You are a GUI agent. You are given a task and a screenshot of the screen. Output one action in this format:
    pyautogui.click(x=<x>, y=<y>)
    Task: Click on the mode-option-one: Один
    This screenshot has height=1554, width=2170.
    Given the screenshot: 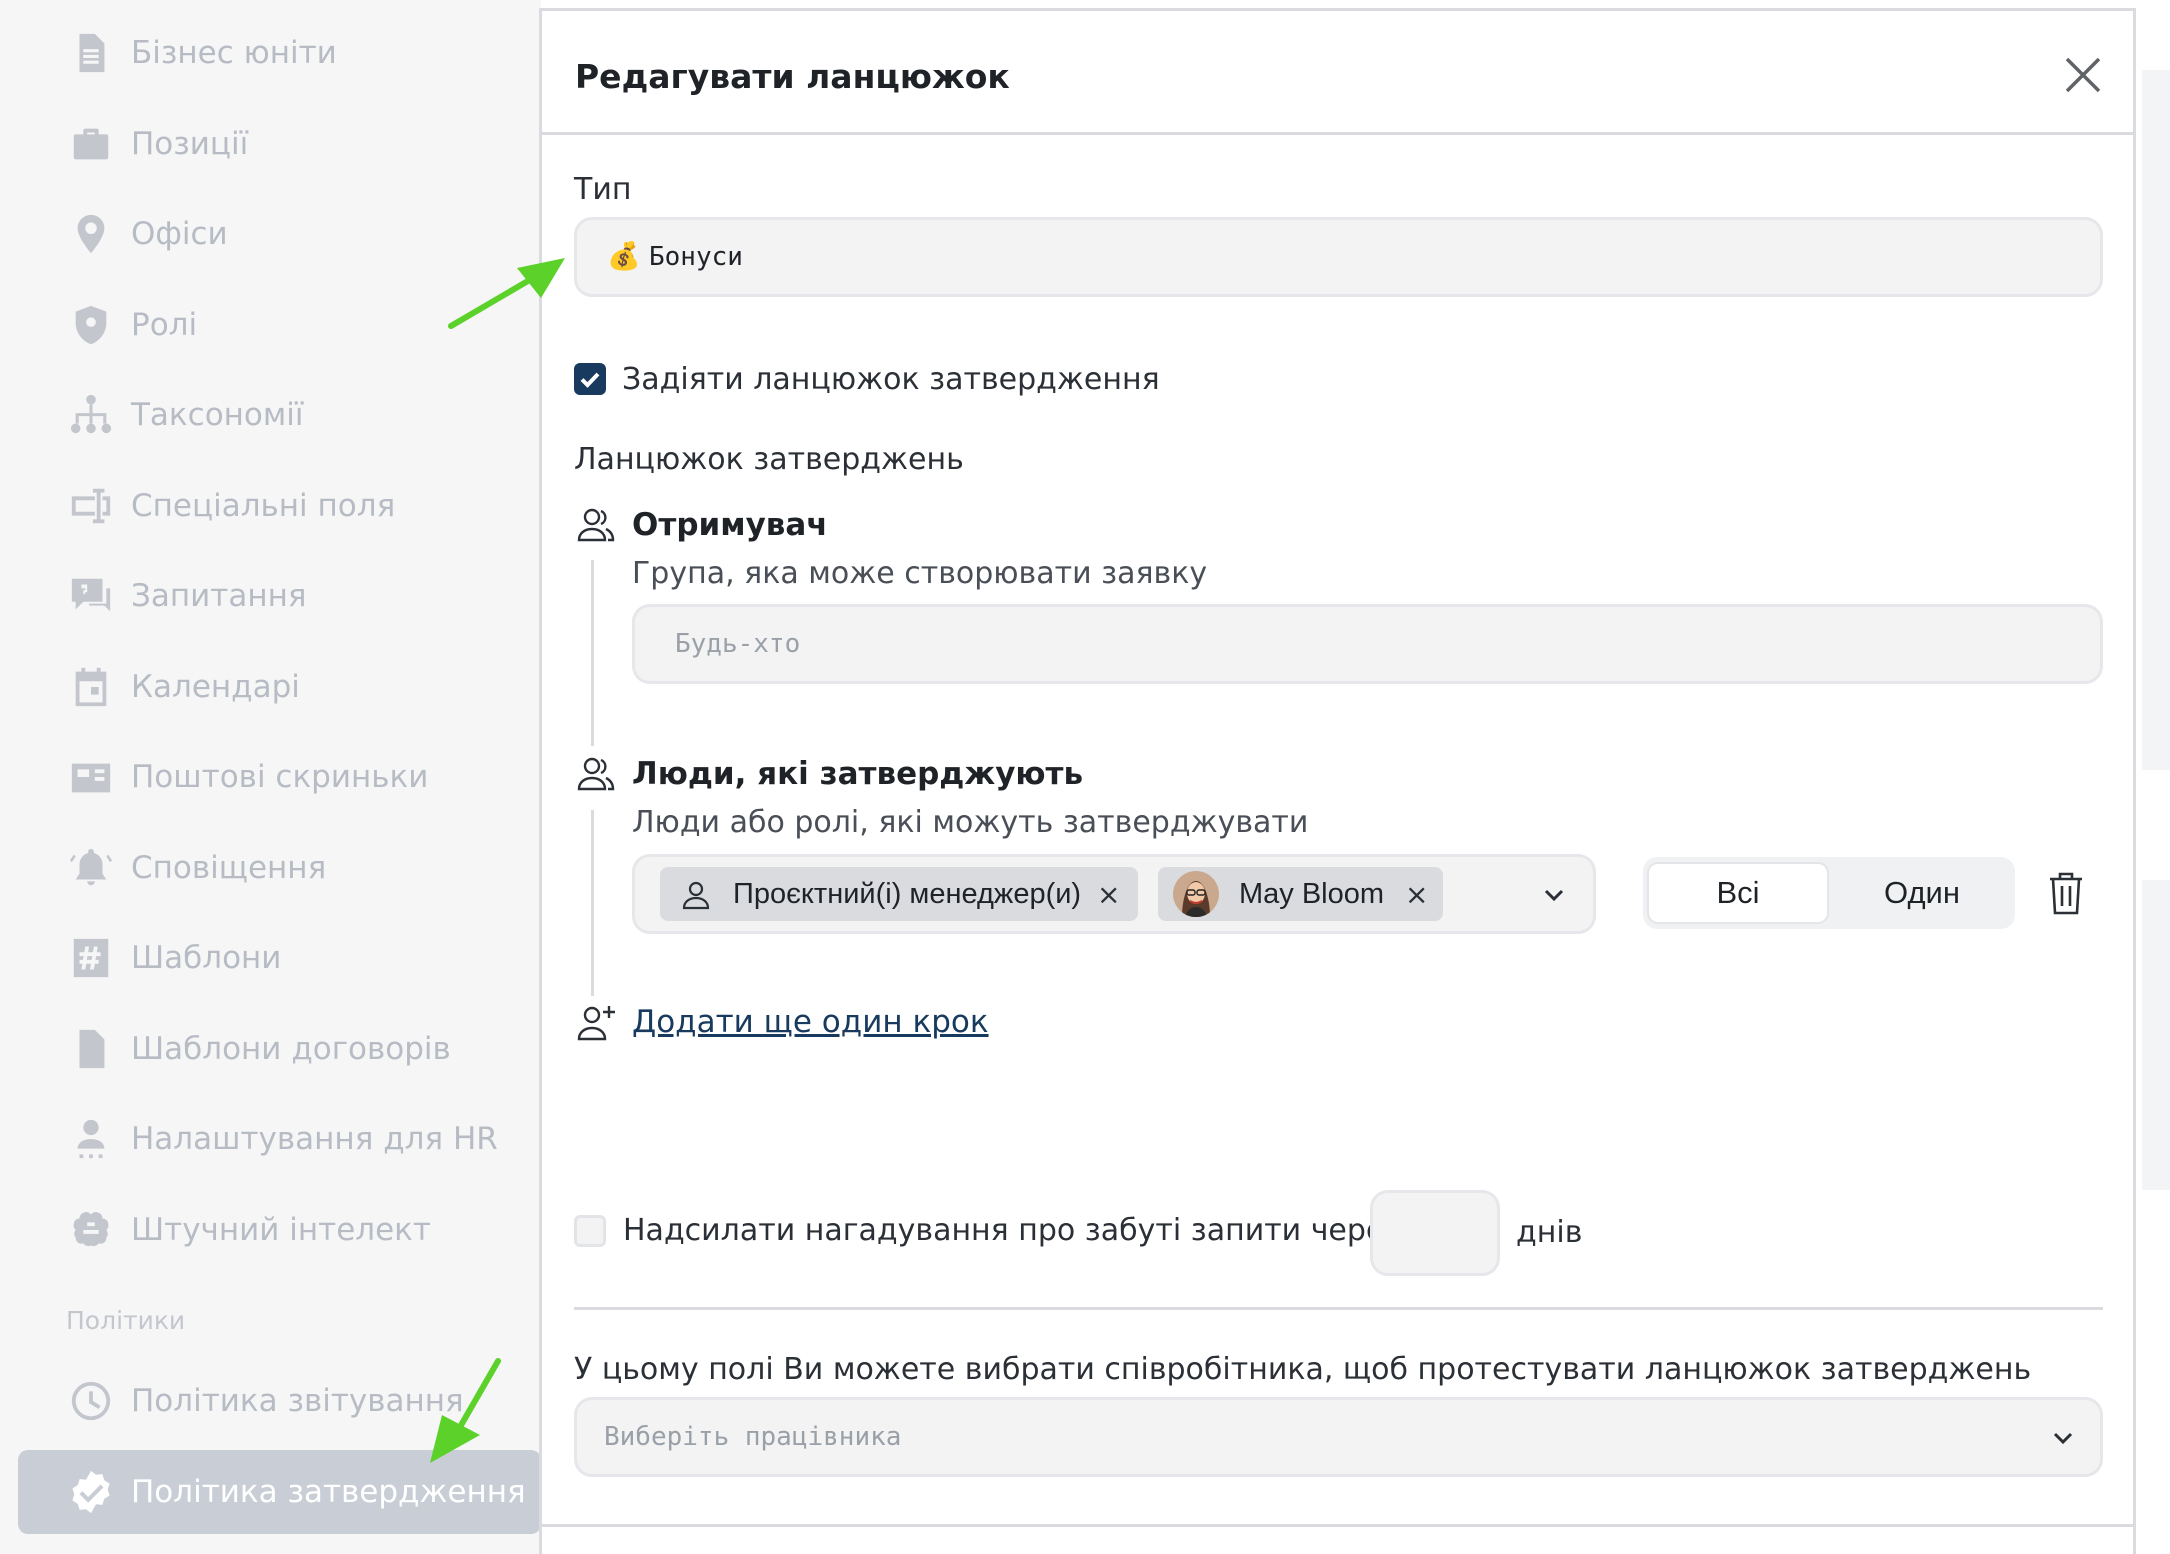 What is the action you would take?
    pyautogui.click(x=1922, y=893)
    